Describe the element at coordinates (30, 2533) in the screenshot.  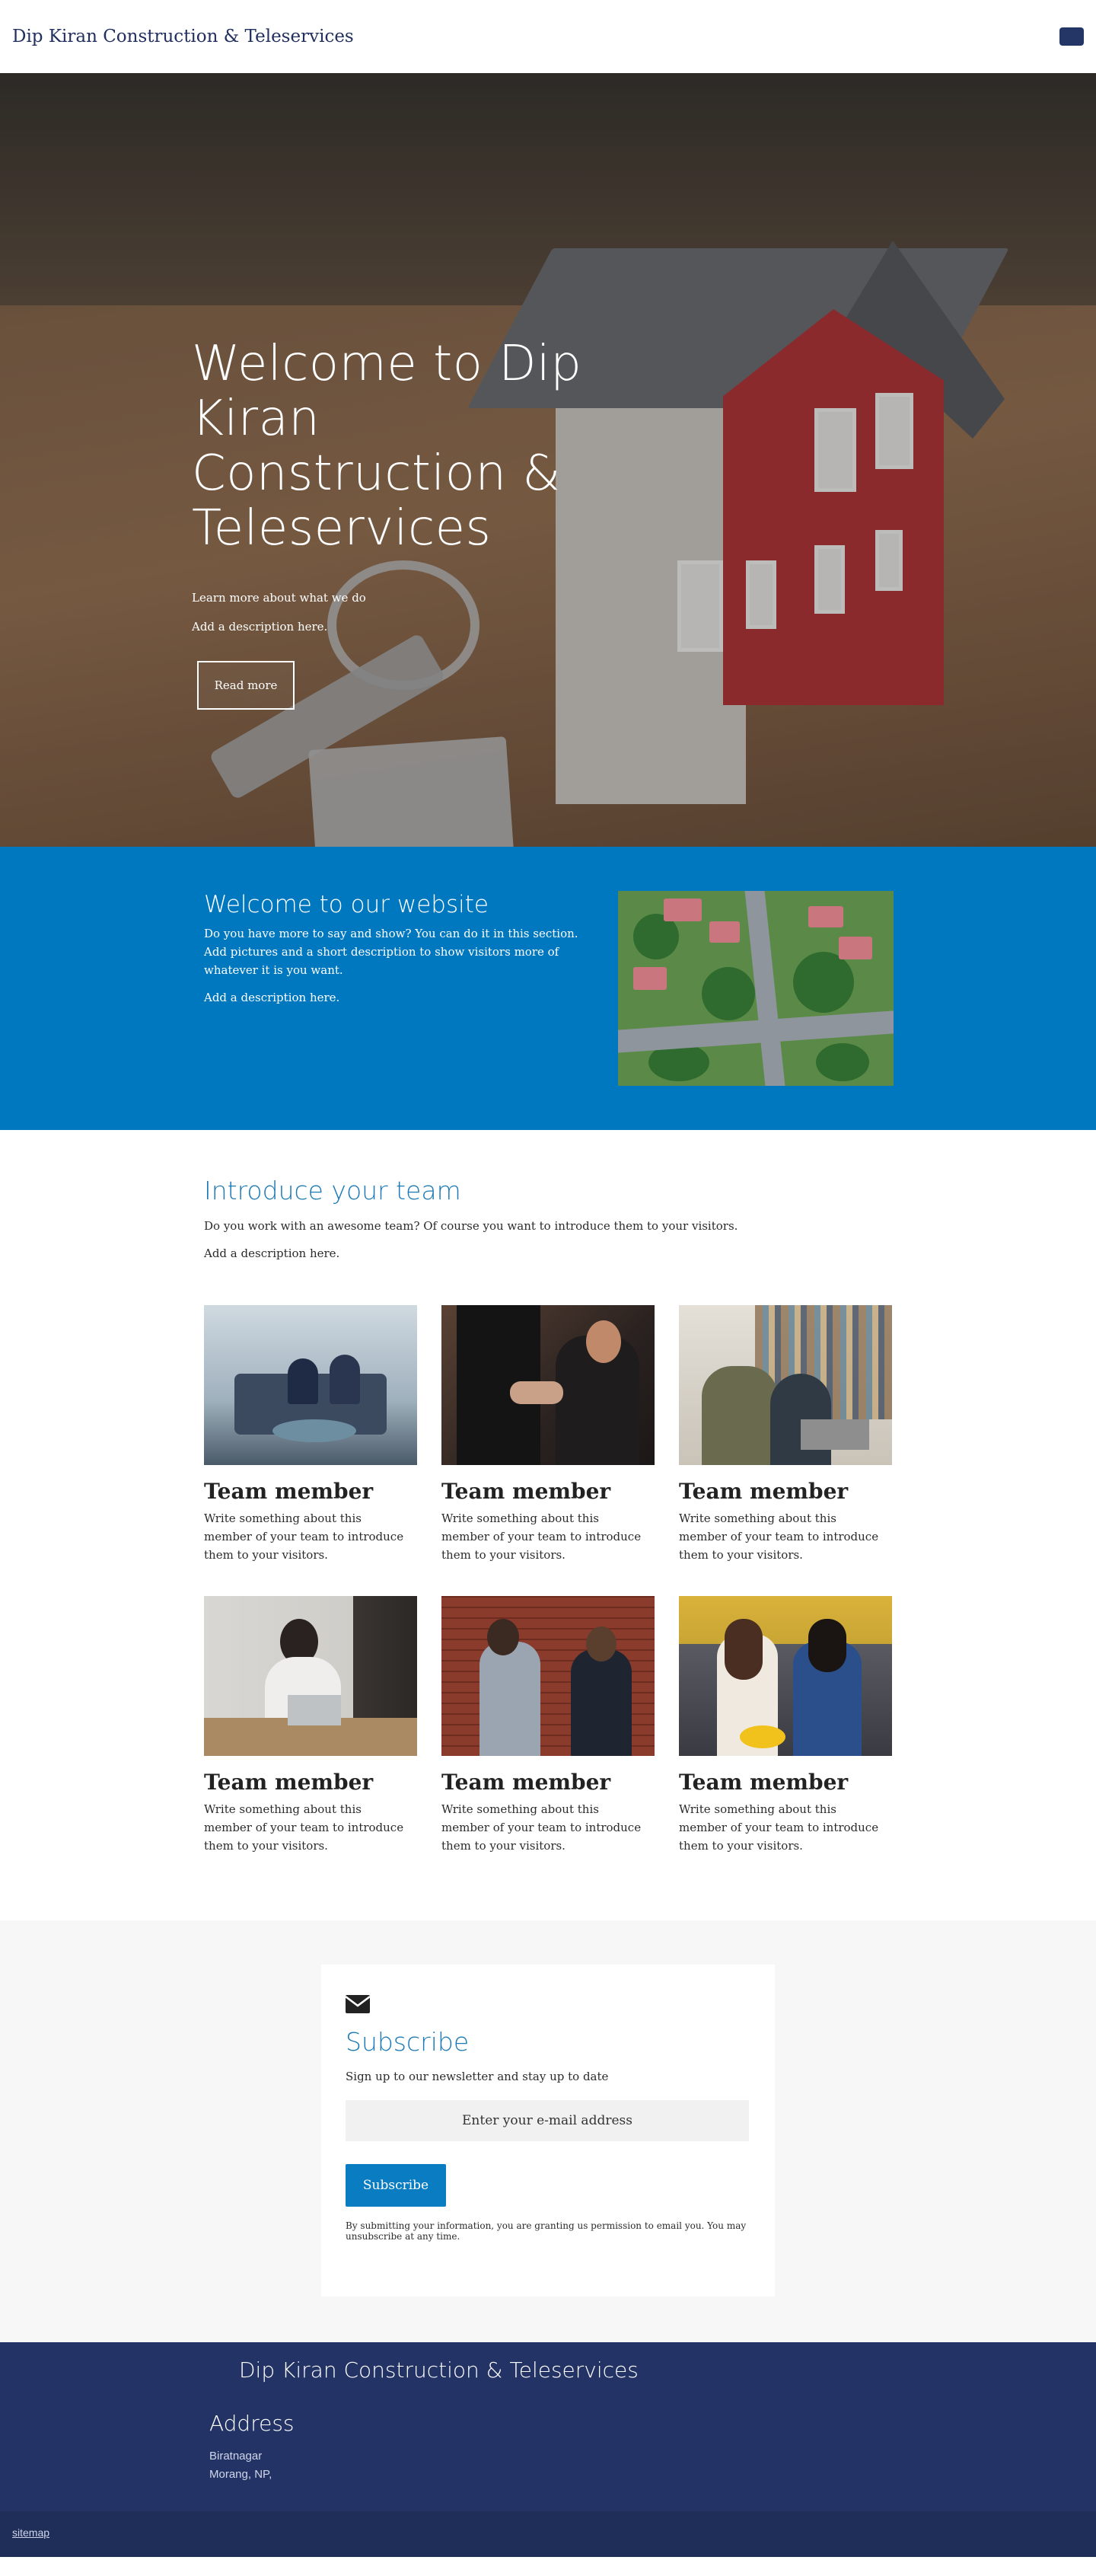
I see `sitemap-link: sitemap` at that location.